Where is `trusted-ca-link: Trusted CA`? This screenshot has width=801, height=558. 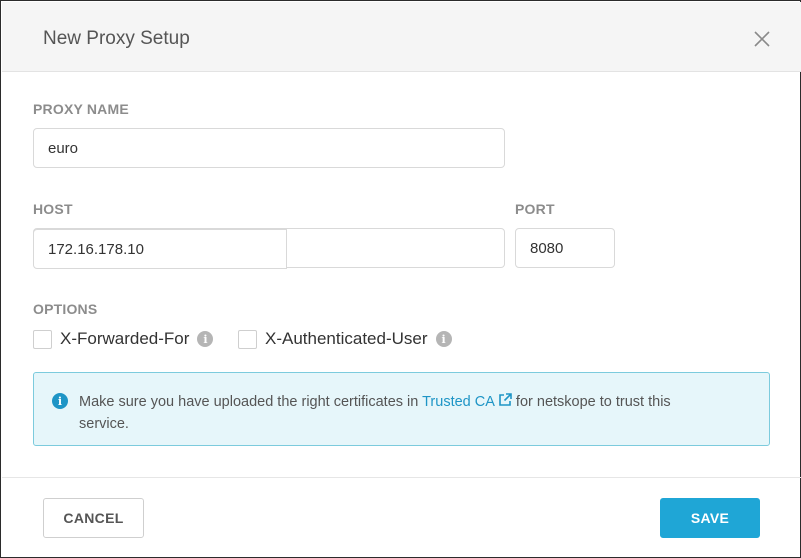 trusted-ca-link: Trusted CA is located at coordinates (458, 402).